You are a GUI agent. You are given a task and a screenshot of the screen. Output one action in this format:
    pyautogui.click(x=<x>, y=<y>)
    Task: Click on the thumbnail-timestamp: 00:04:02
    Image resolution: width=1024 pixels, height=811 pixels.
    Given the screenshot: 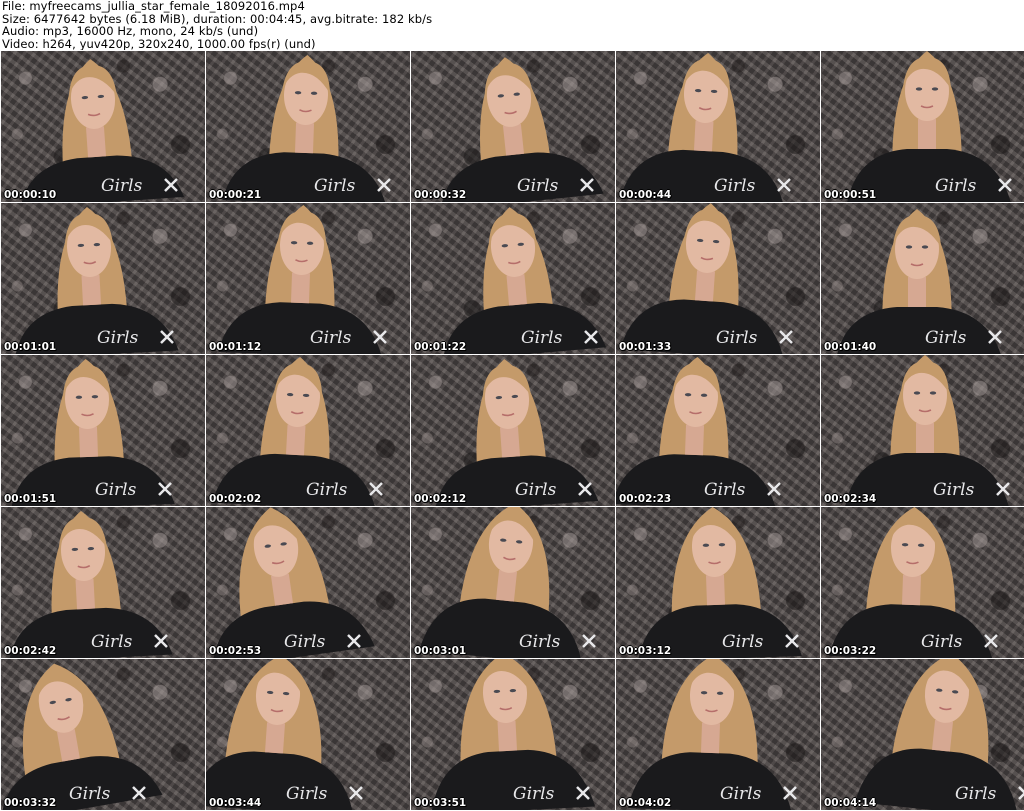 What is the action you would take?
    pyautogui.click(x=645, y=803)
    